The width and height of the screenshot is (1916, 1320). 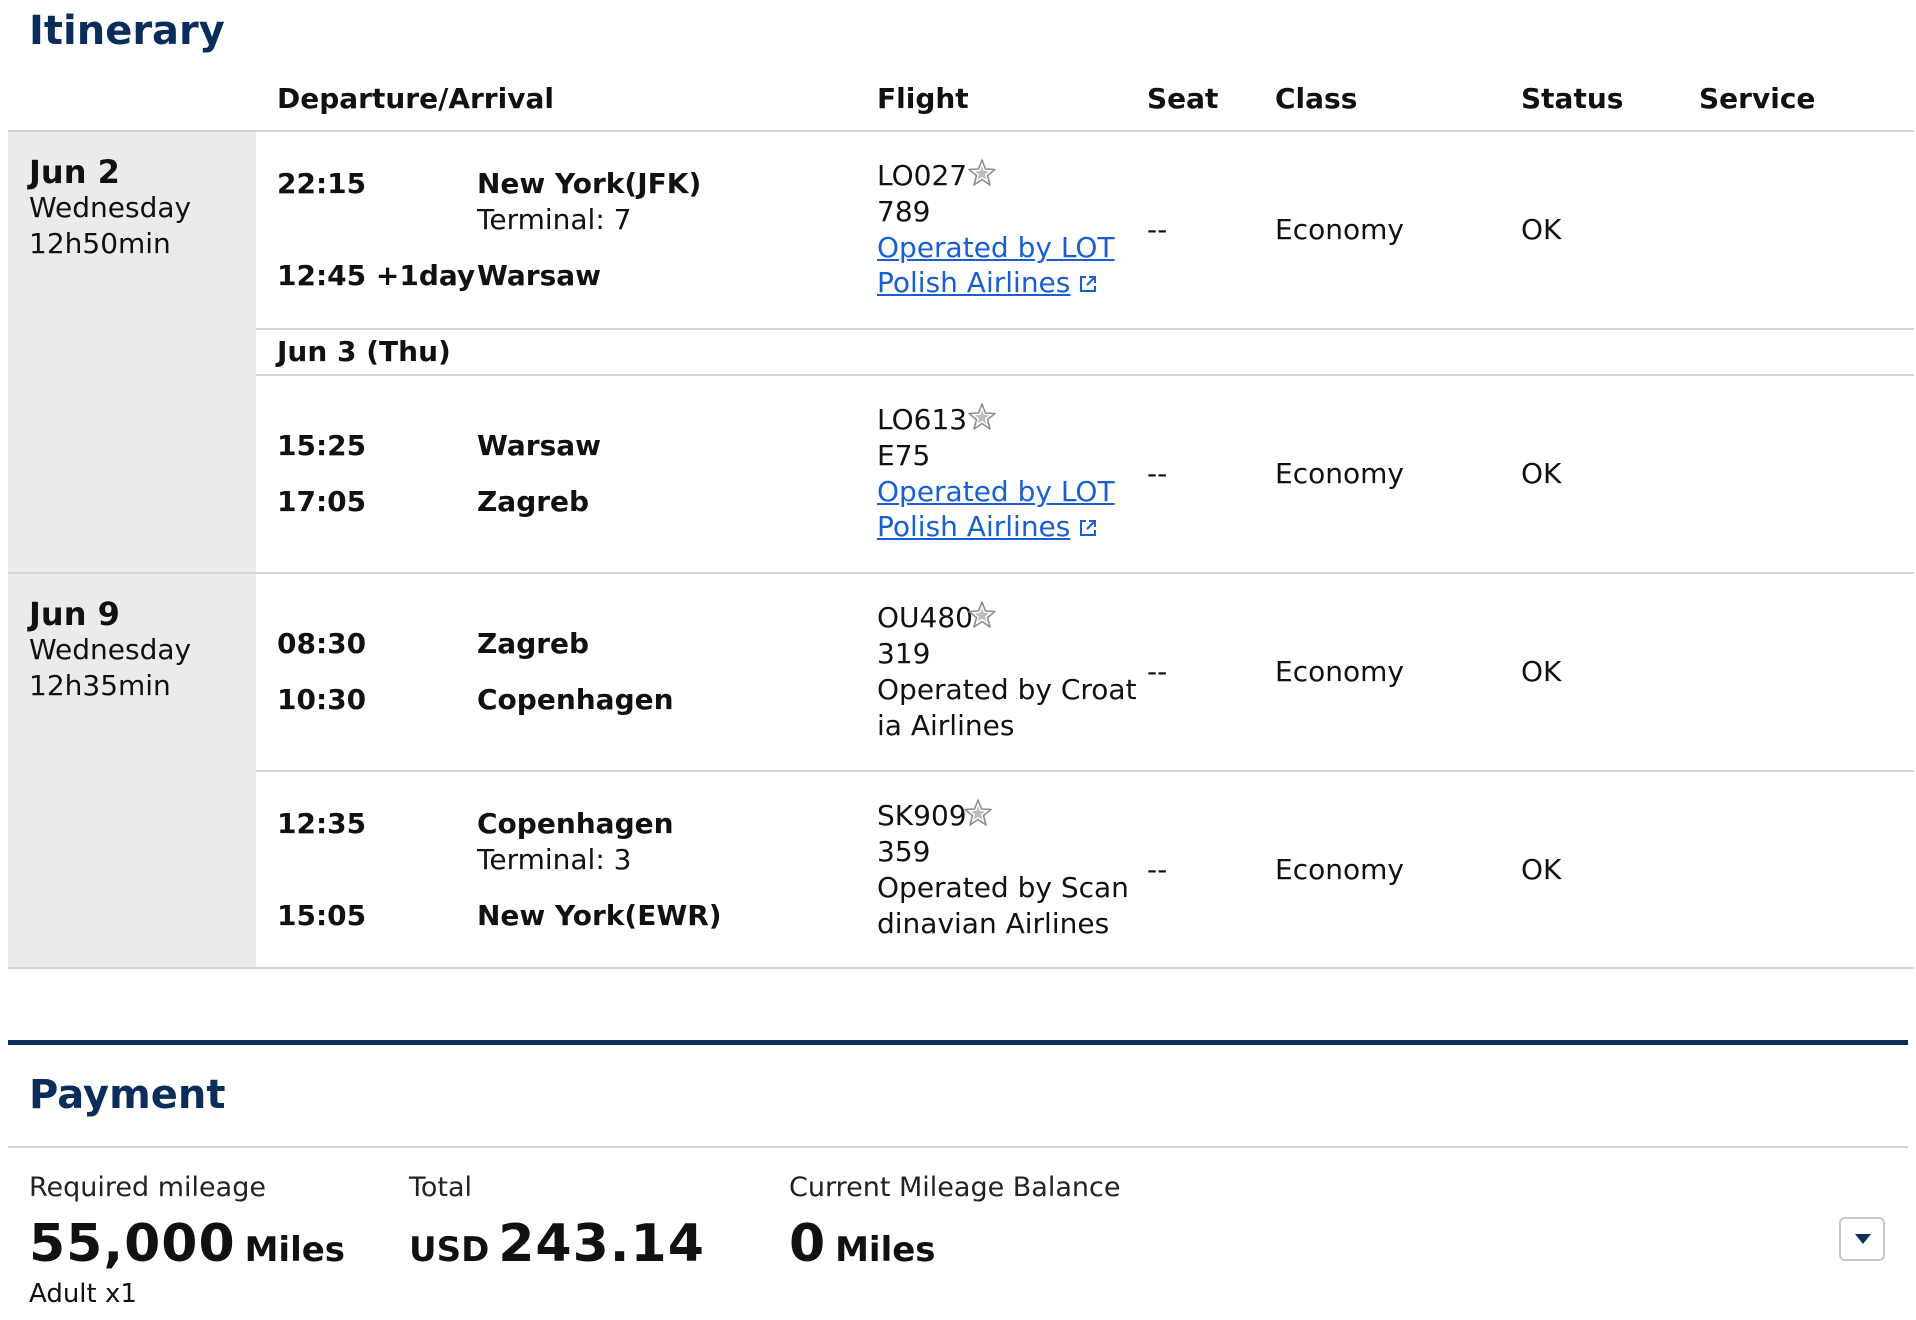 What do you see at coordinates (1157, 671) in the screenshot?
I see `segment-3-seat: --` at bounding box center [1157, 671].